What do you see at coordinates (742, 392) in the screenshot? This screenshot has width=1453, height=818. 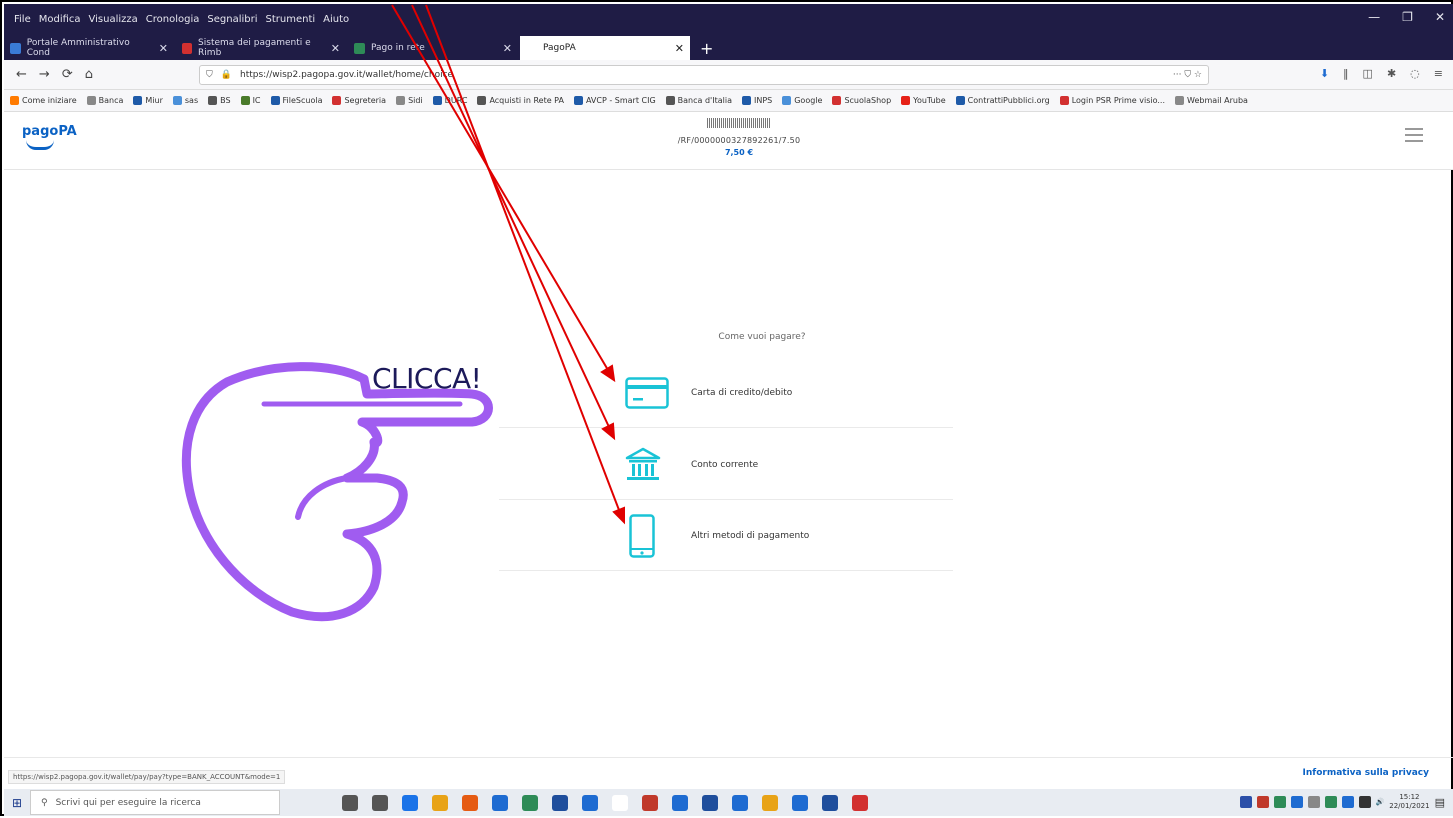 I see `method-label: Carta di credito/debito` at bounding box center [742, 392].